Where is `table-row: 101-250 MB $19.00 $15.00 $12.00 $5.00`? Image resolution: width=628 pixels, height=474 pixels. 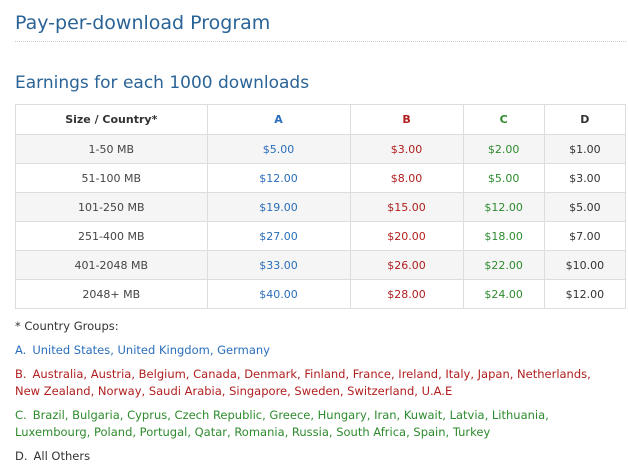 table-row: 101-250 MB $19.00 $15.00 $12.00 $5.00 is located at coordinates (321, 207).